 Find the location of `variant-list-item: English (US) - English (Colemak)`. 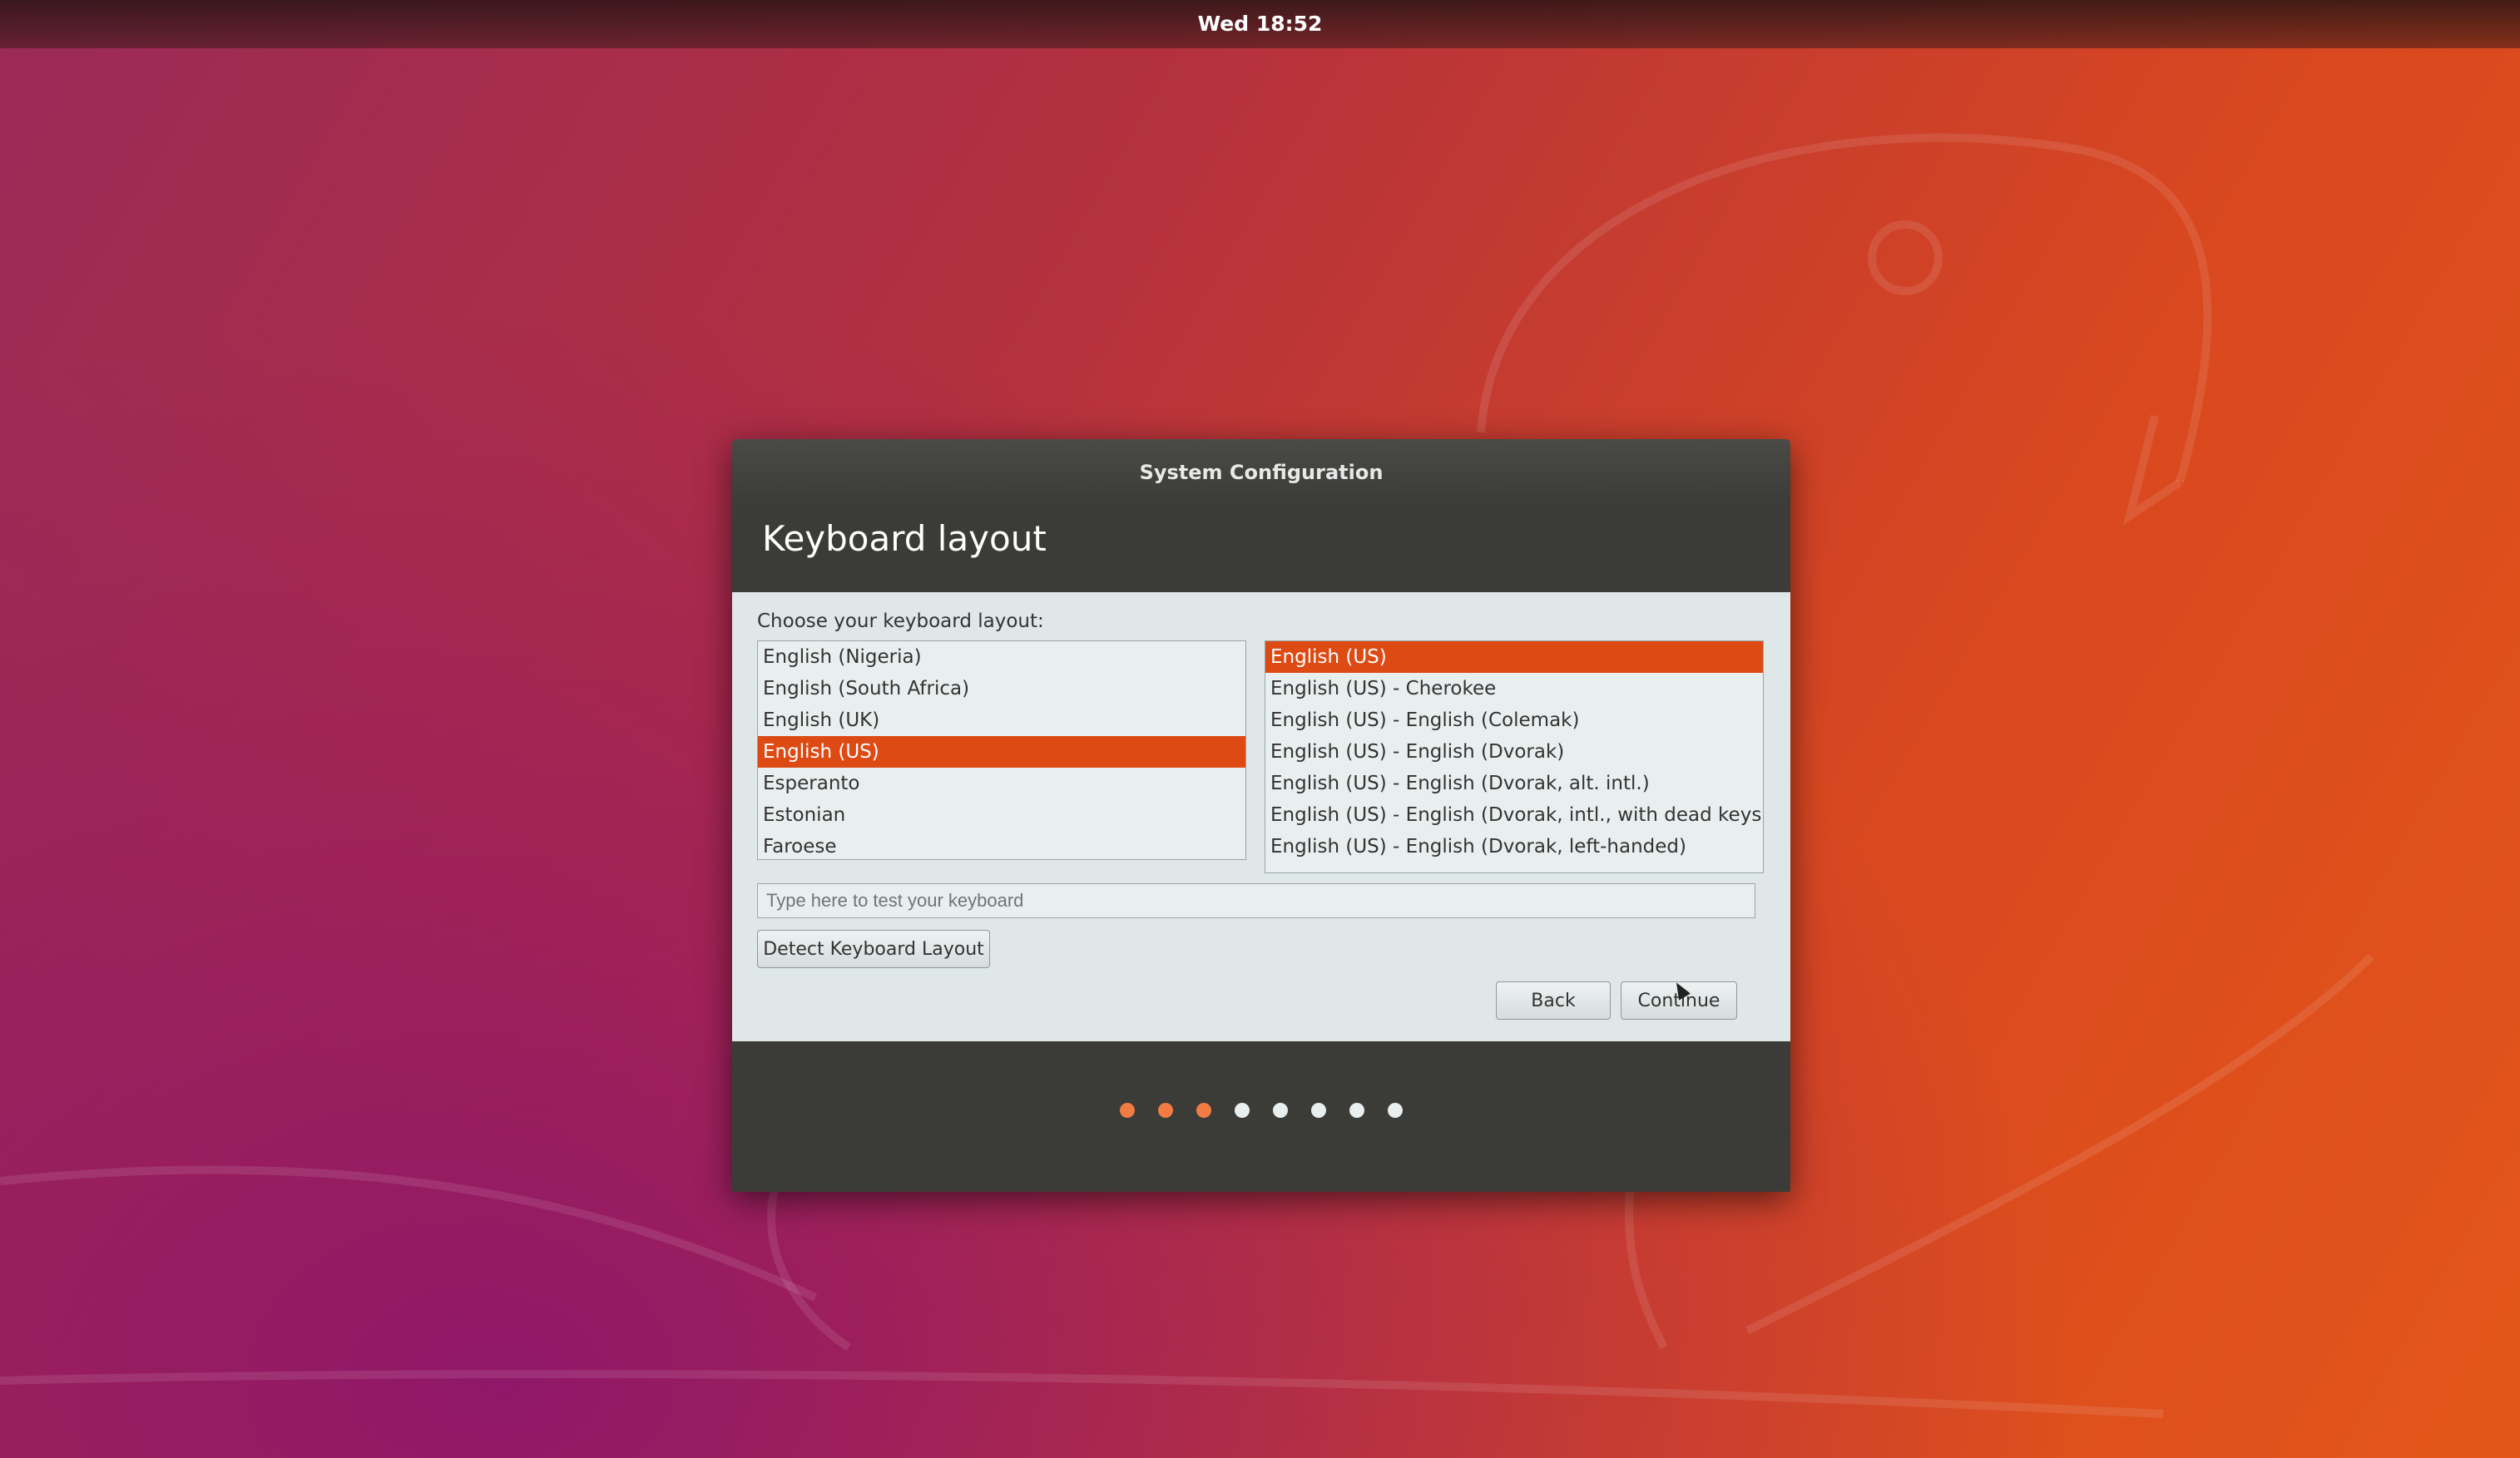

variant-list-item: English (US) - English (Colemak) is located at coordinates (1514, 720).